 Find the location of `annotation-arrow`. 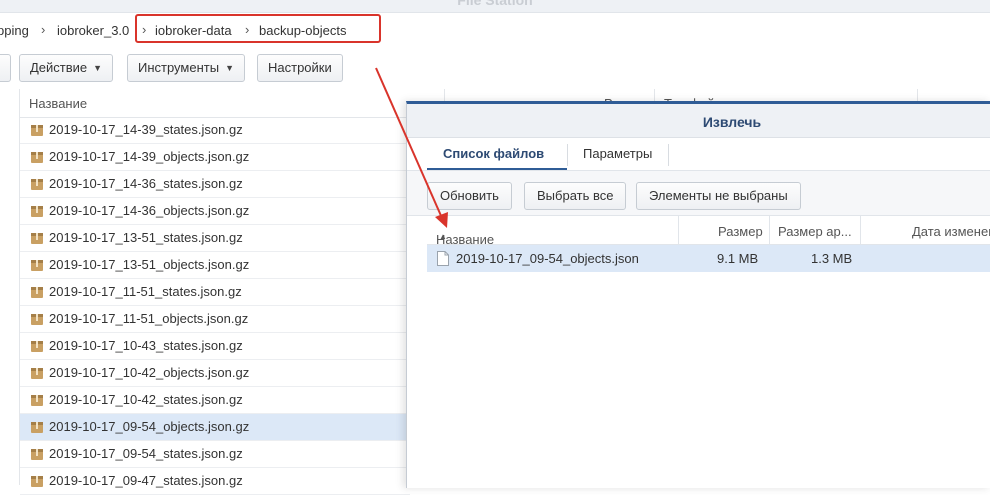

annotation-arrow is located at coordinates (411, 147).